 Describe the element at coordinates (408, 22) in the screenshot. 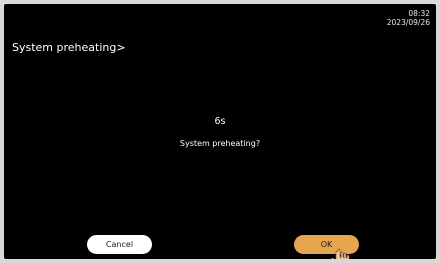

I see `clock-date: 2023/09/26` at that location.